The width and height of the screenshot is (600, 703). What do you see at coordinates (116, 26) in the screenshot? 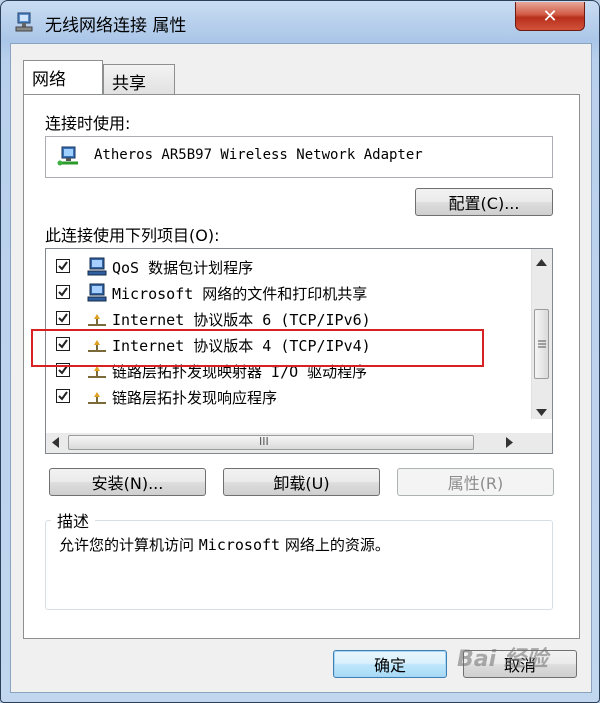
I see `window-title: 无线网络连接 属性` at bounding box center [116, 26].